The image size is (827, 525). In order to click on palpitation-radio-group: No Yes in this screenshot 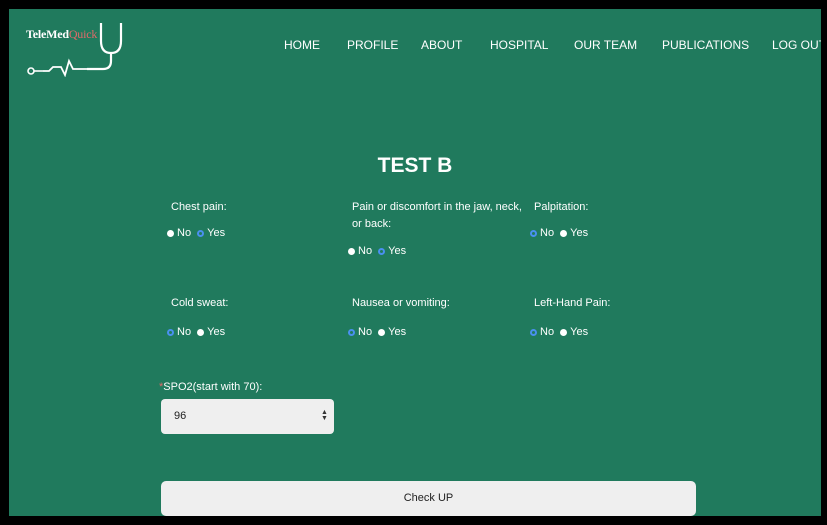, I will do `click(559, 233)`.